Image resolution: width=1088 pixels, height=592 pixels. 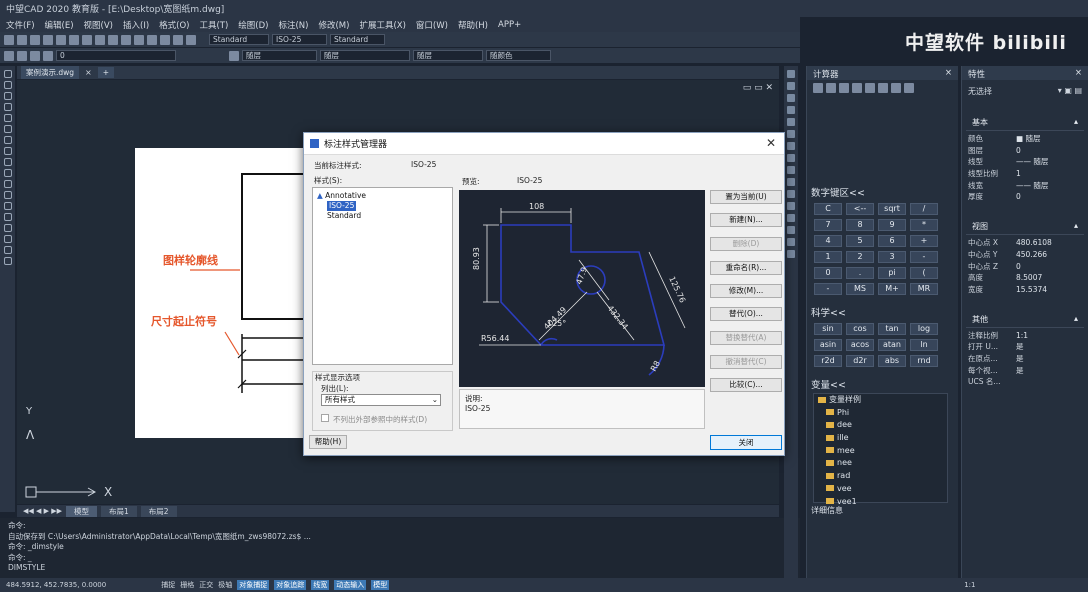 I want to click on property-row: 颜色 ■ 随层, so click(x=1025, y=139).